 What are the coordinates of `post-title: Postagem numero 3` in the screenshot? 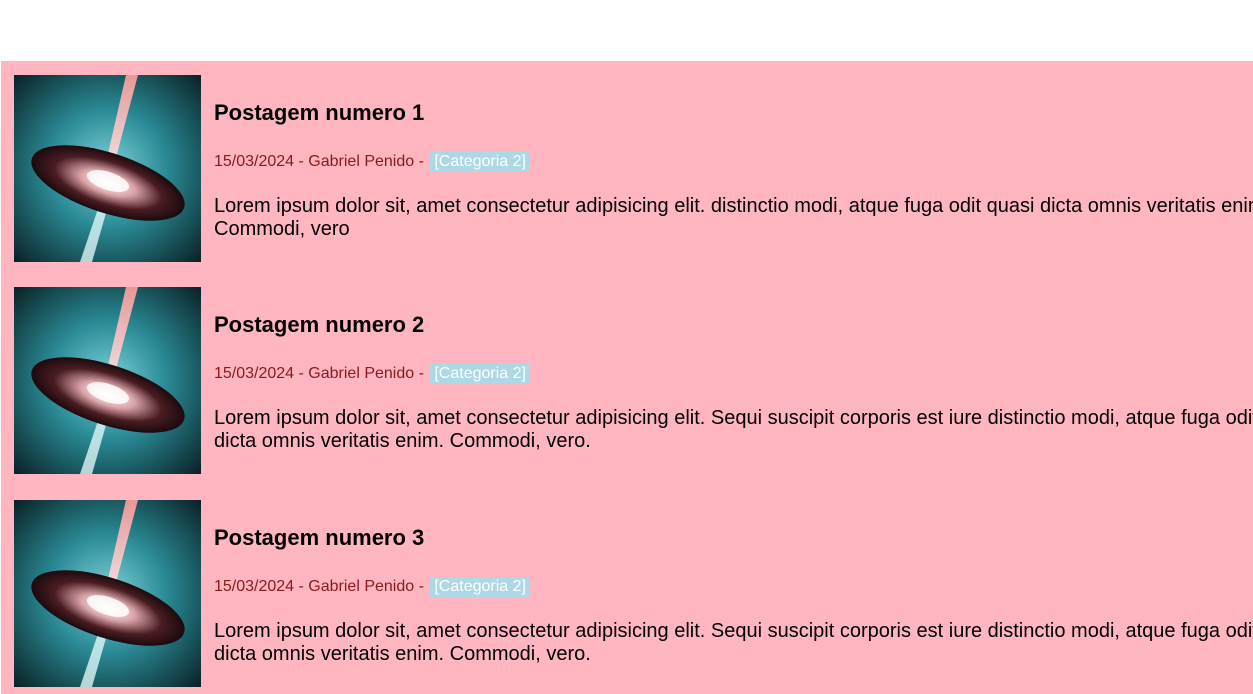 It's located at (319, 538).